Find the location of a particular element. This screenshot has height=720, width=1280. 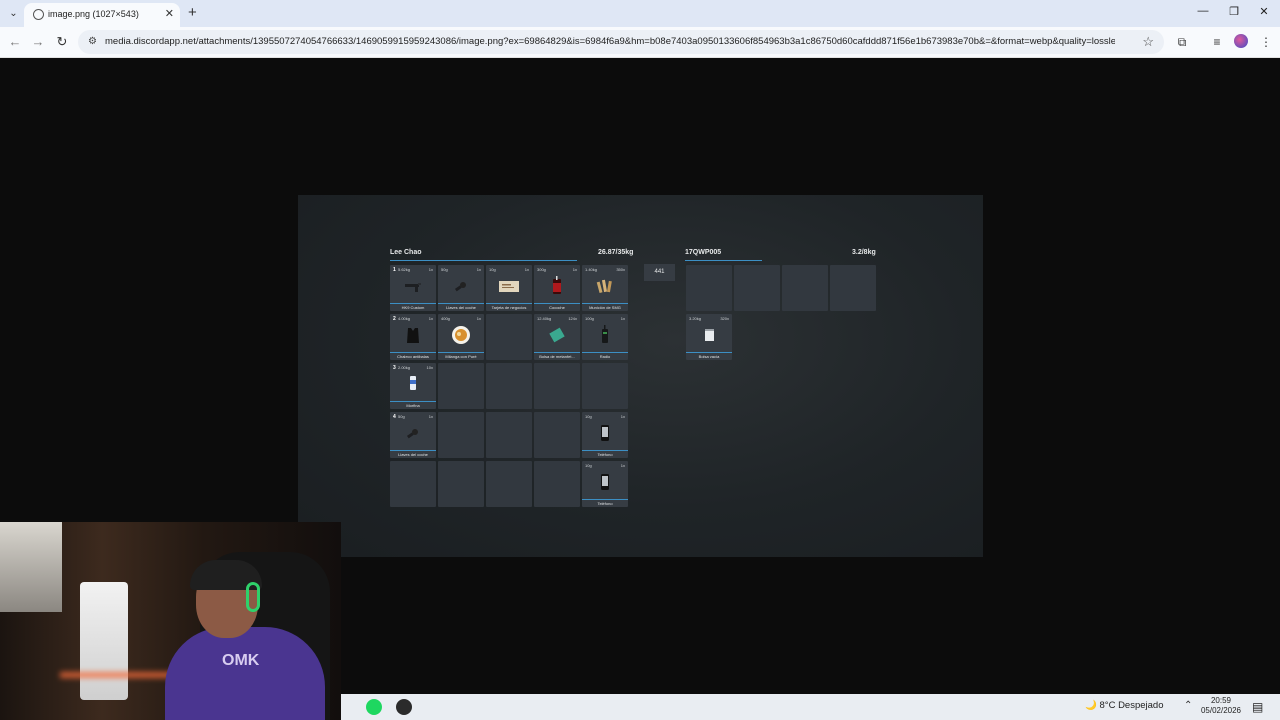

new-tab-button: + is located at coordinates (192, 12).